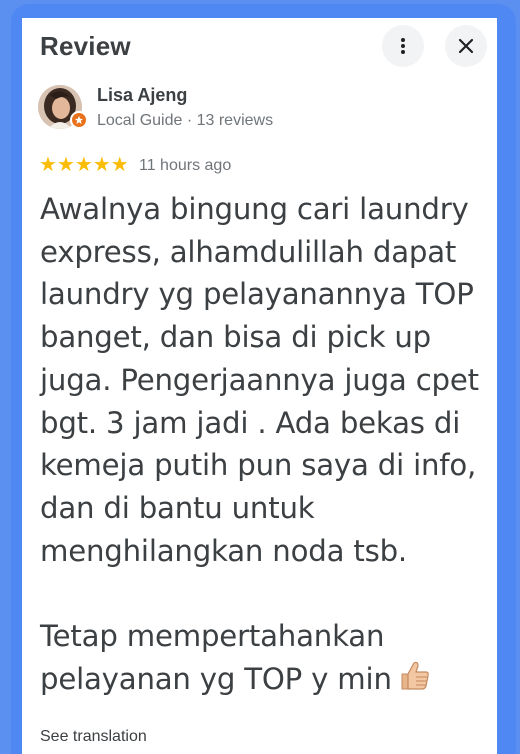 The height and width of the screenshot is (754, 520). What do you see at coordinates (185, 120) in the screenshot?
I see `reviewer-meta: Local Guide · 13 reviews` at bounding box center [185, 120].